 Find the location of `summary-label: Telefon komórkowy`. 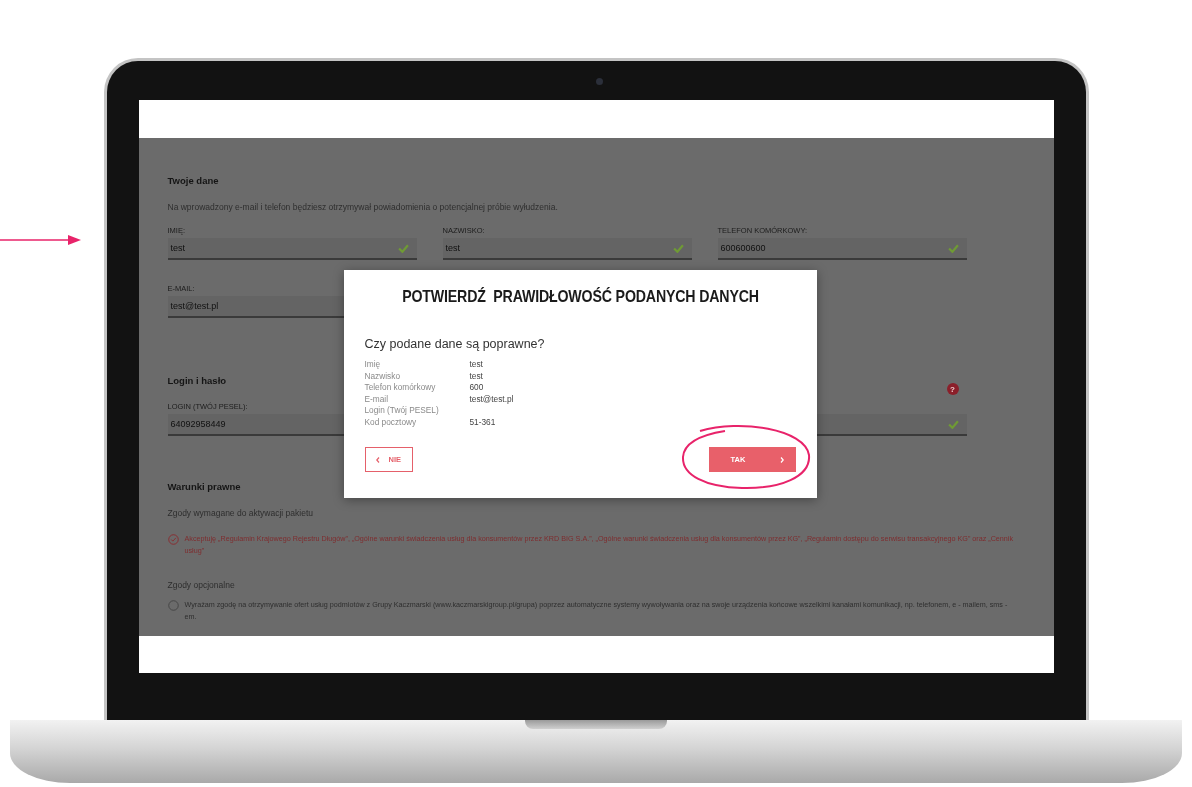

summary-label: Telefon komórkowy is located at coordinates (400, 388).